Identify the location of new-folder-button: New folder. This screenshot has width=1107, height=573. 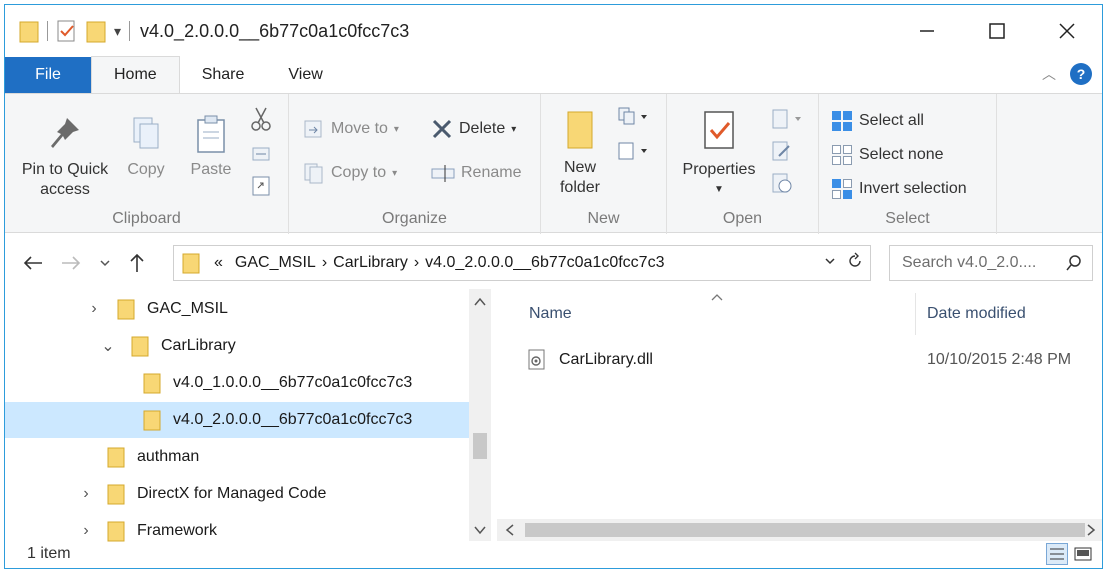
(580, 153).